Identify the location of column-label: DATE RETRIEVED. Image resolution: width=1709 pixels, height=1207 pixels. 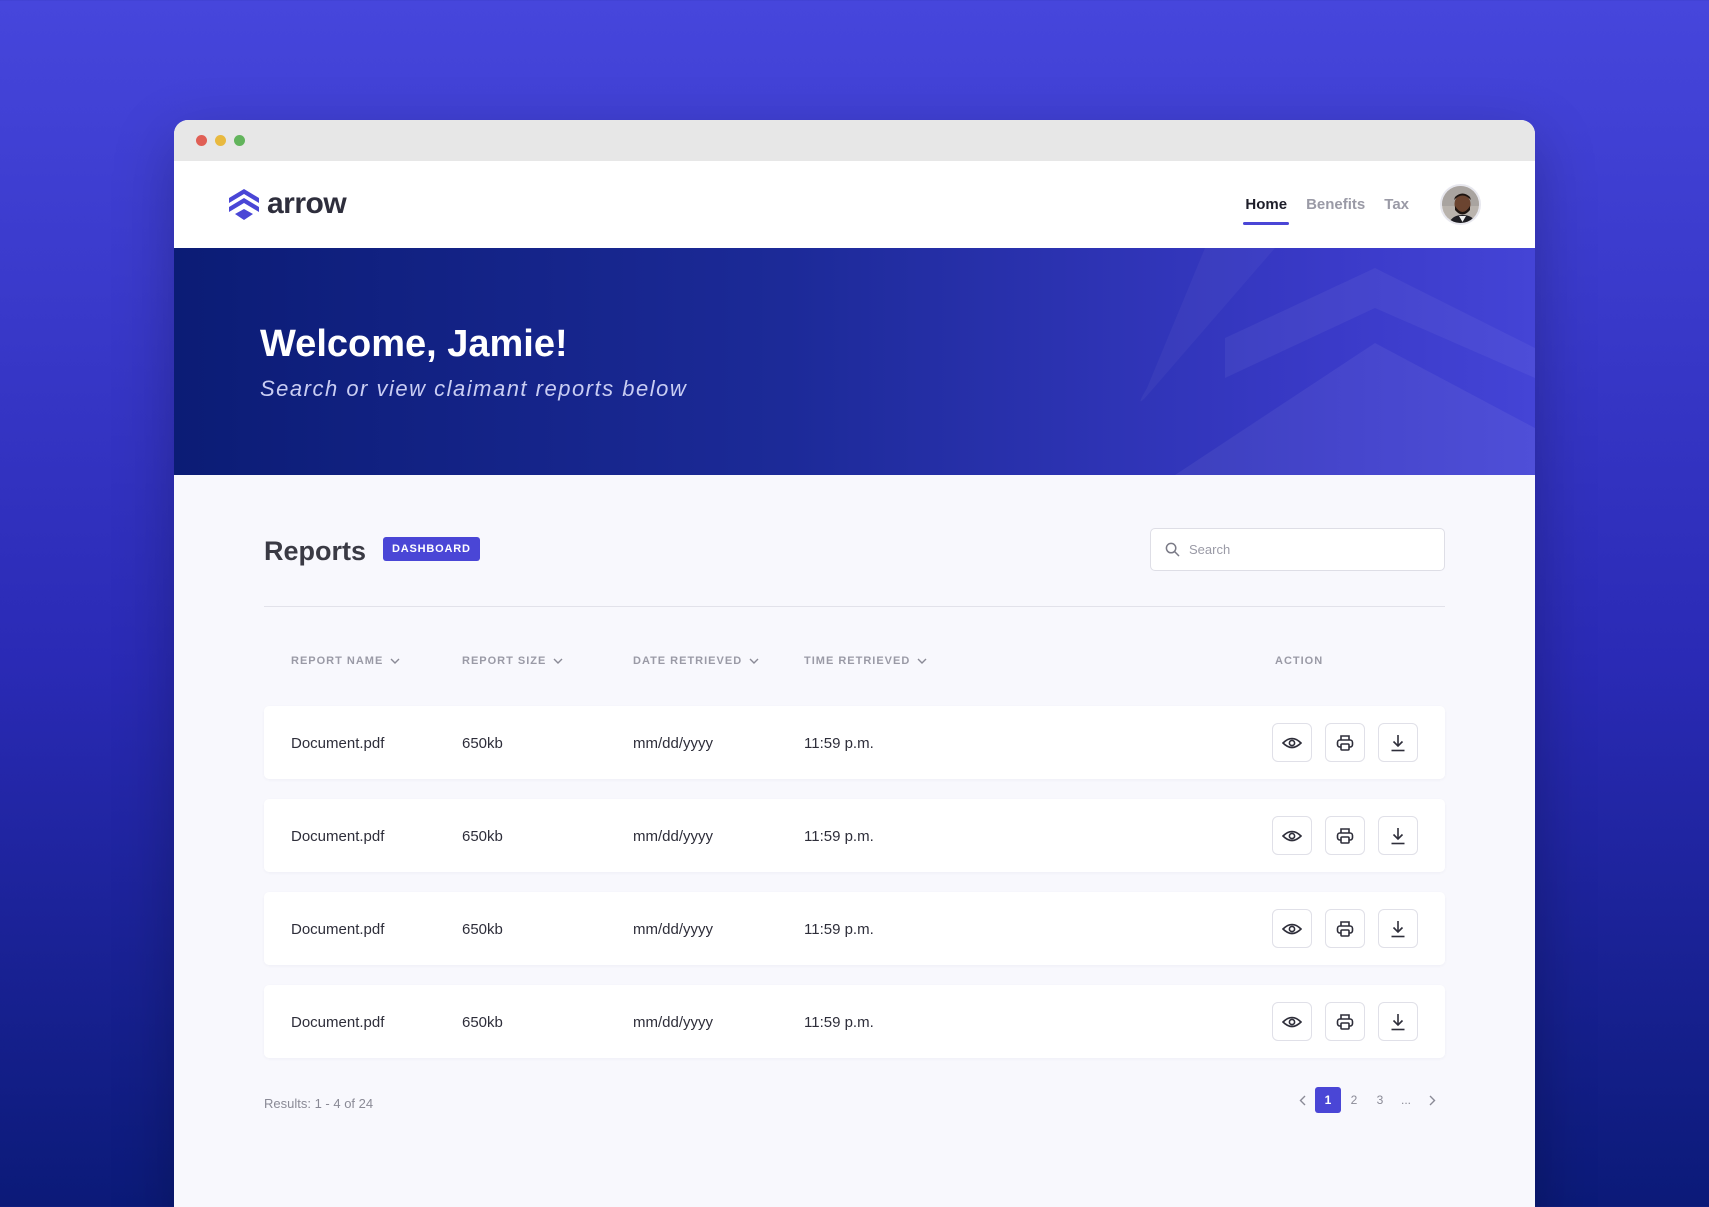
(688, 661).